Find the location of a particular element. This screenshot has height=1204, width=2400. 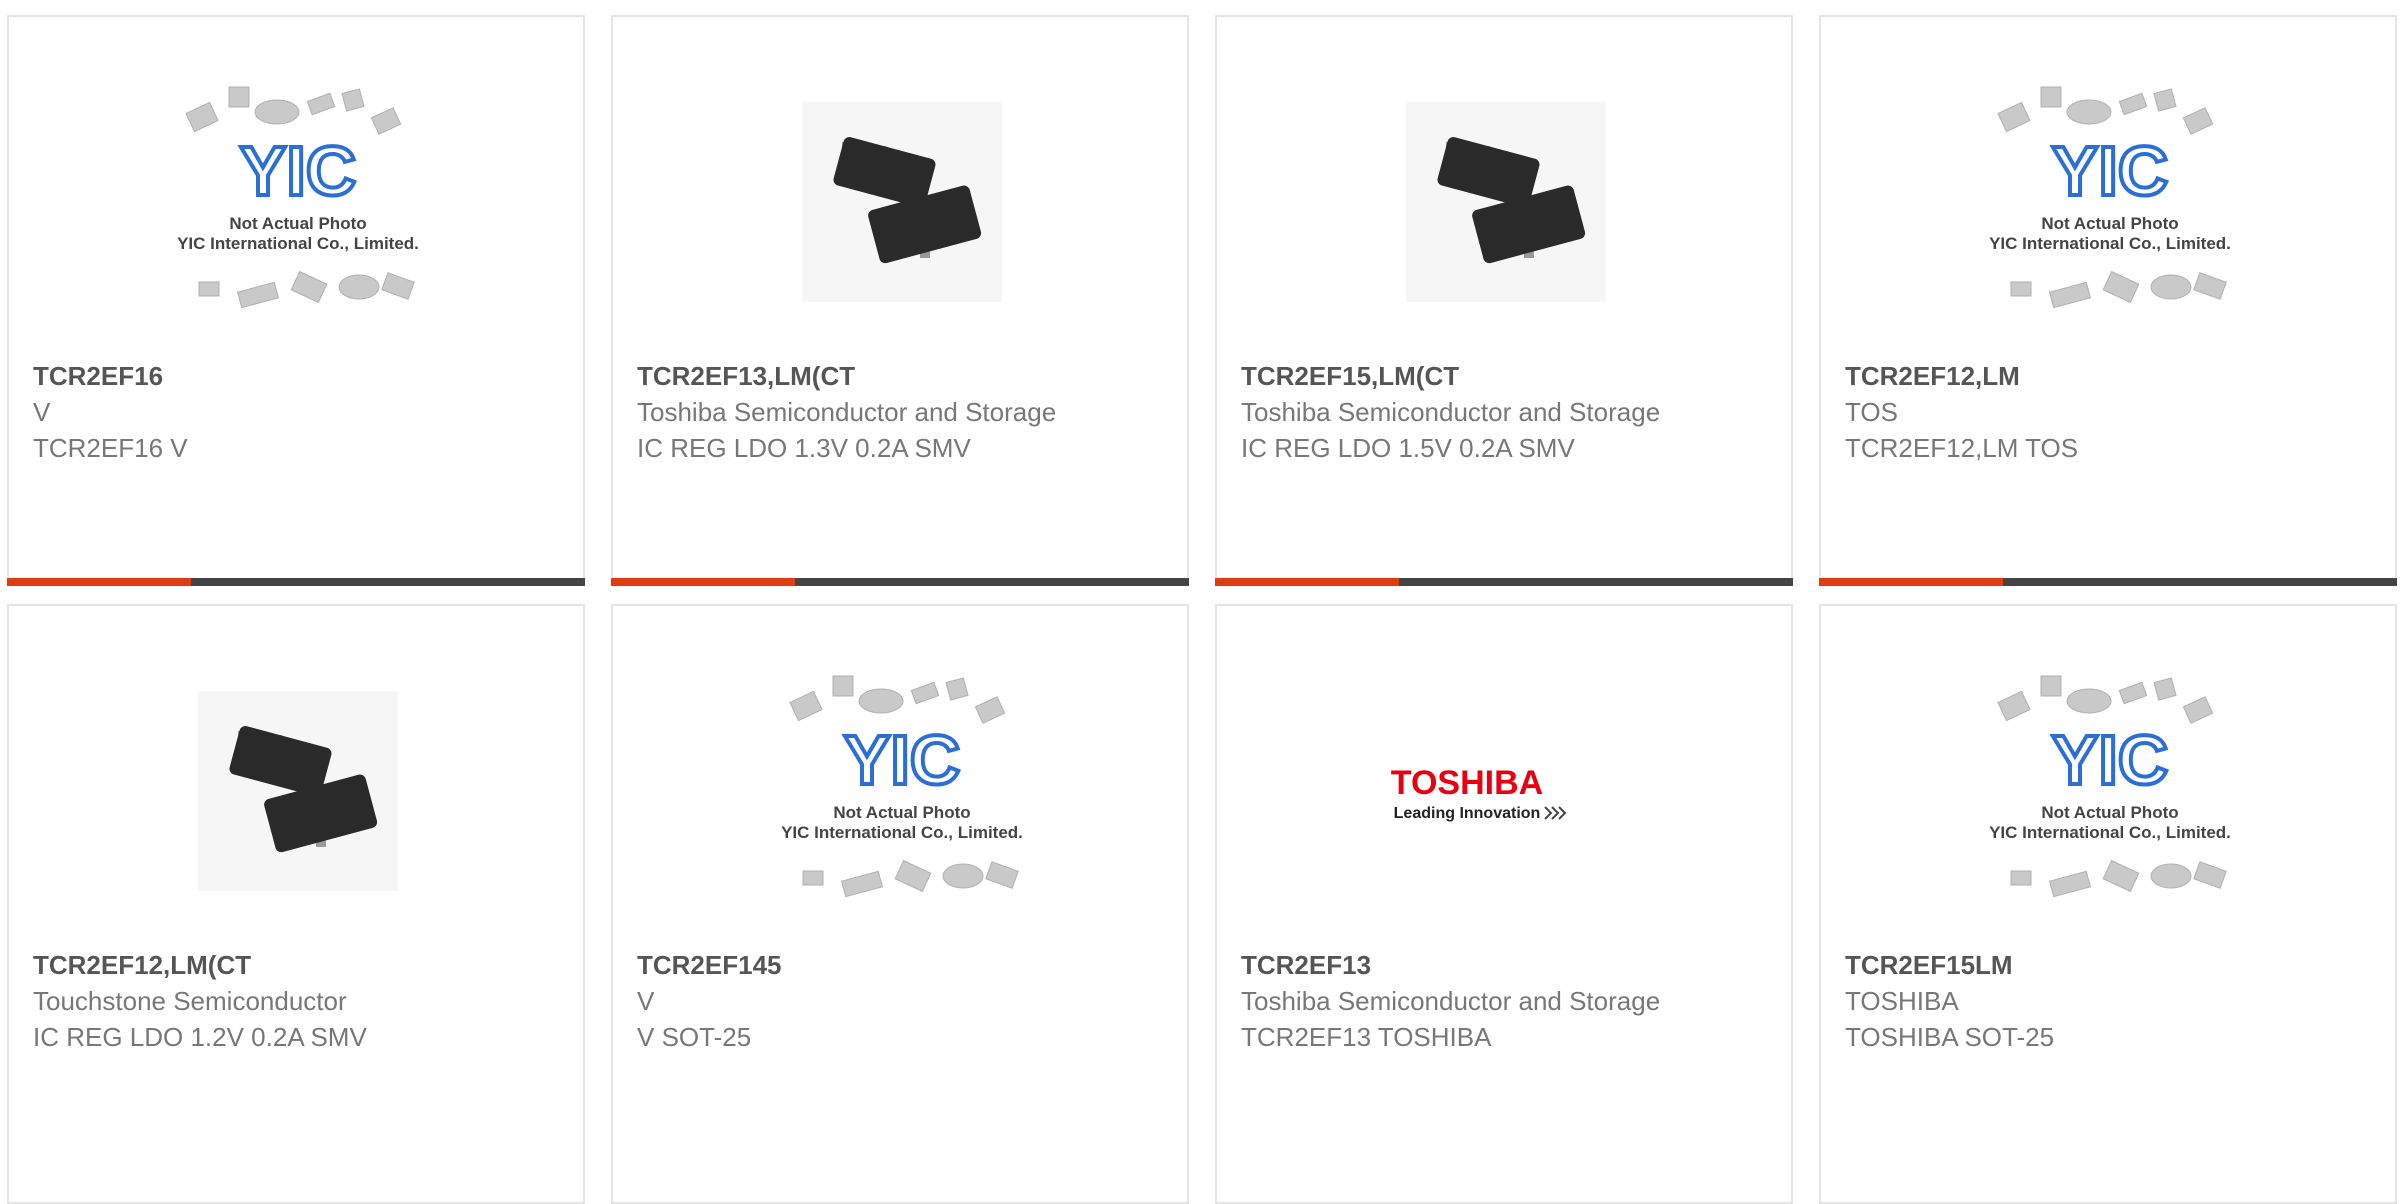

product-manufacturer: TOSHIBA is located at coordinates (1902, 1001).